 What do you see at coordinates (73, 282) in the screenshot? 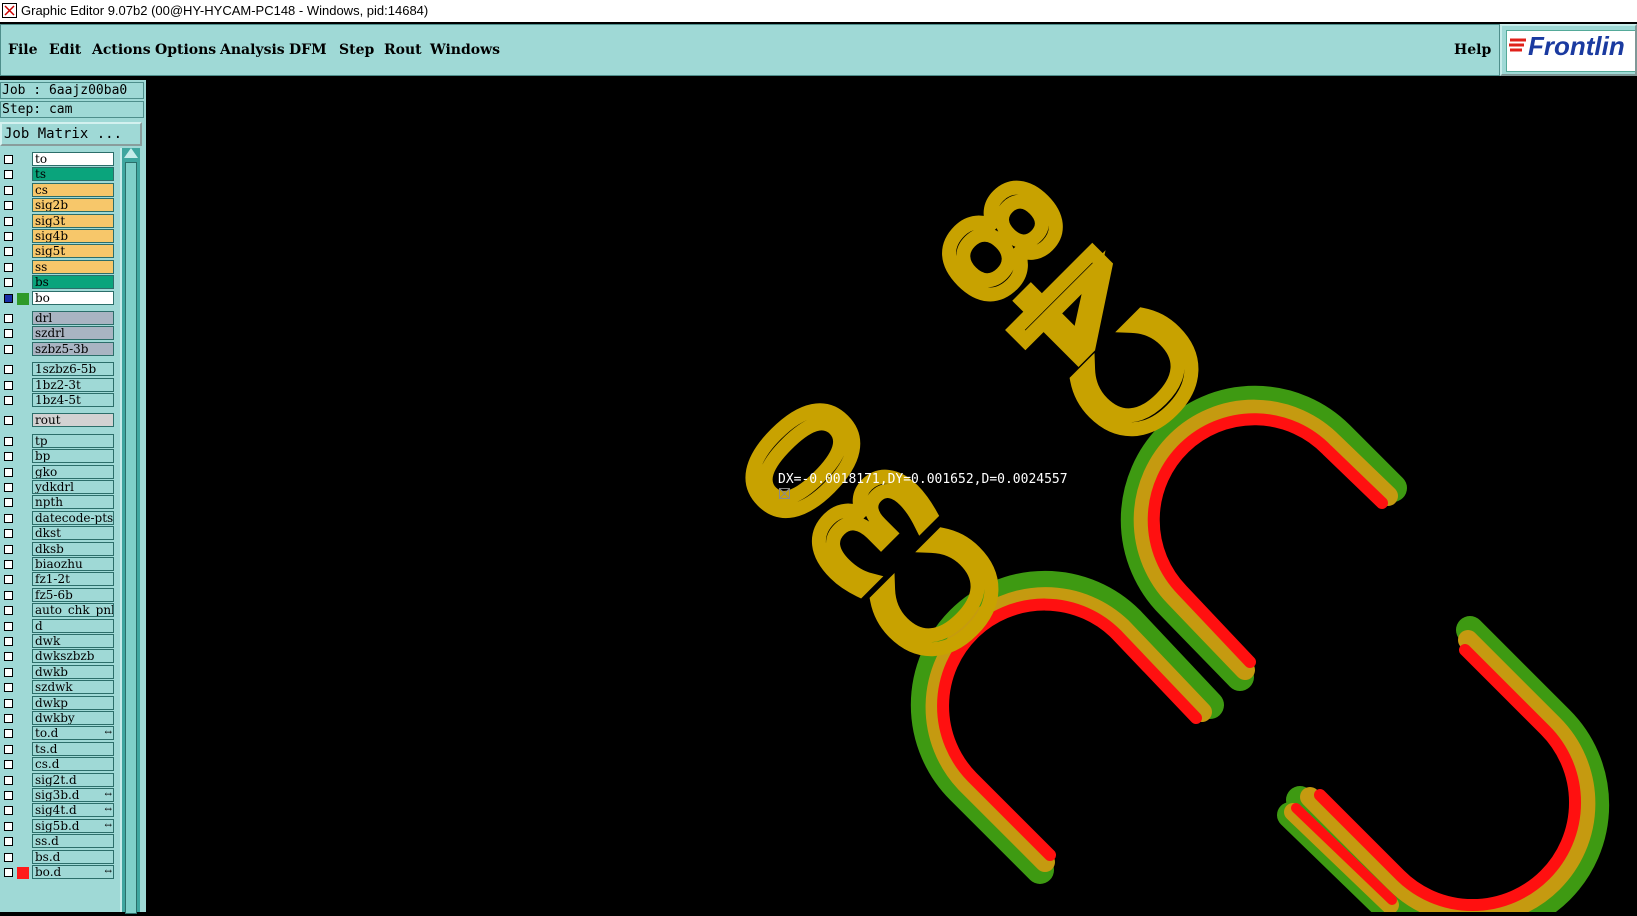
I see `layer-name: bs` at bounding box center [73, 282].